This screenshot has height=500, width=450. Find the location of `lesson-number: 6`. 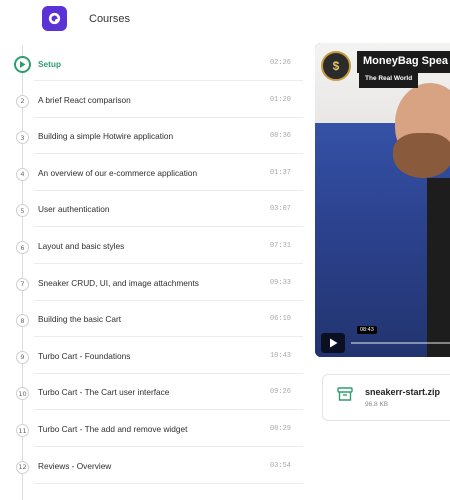

lesson-number: 6 is located at coordinates (22, 247).